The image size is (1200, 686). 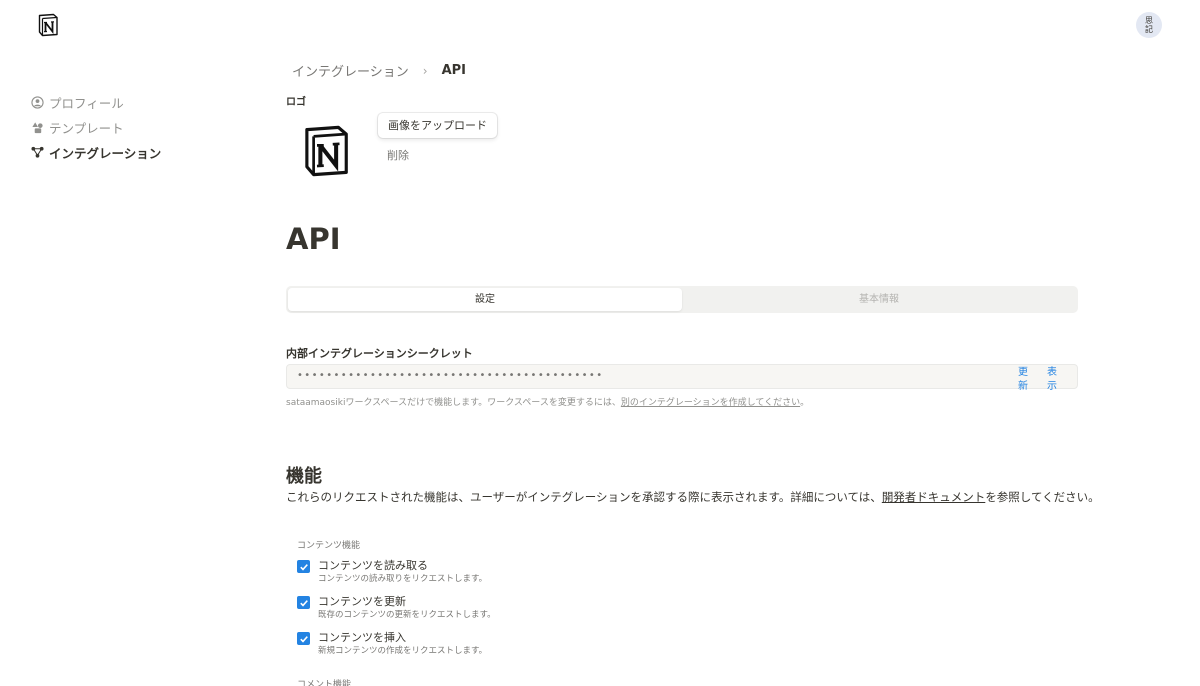 What do you see at coordinates (403, 651) in the screenshot?
I see `permission-description: 新規コンテンツの作成をリクエストします。` at bounding box center [403, 651].